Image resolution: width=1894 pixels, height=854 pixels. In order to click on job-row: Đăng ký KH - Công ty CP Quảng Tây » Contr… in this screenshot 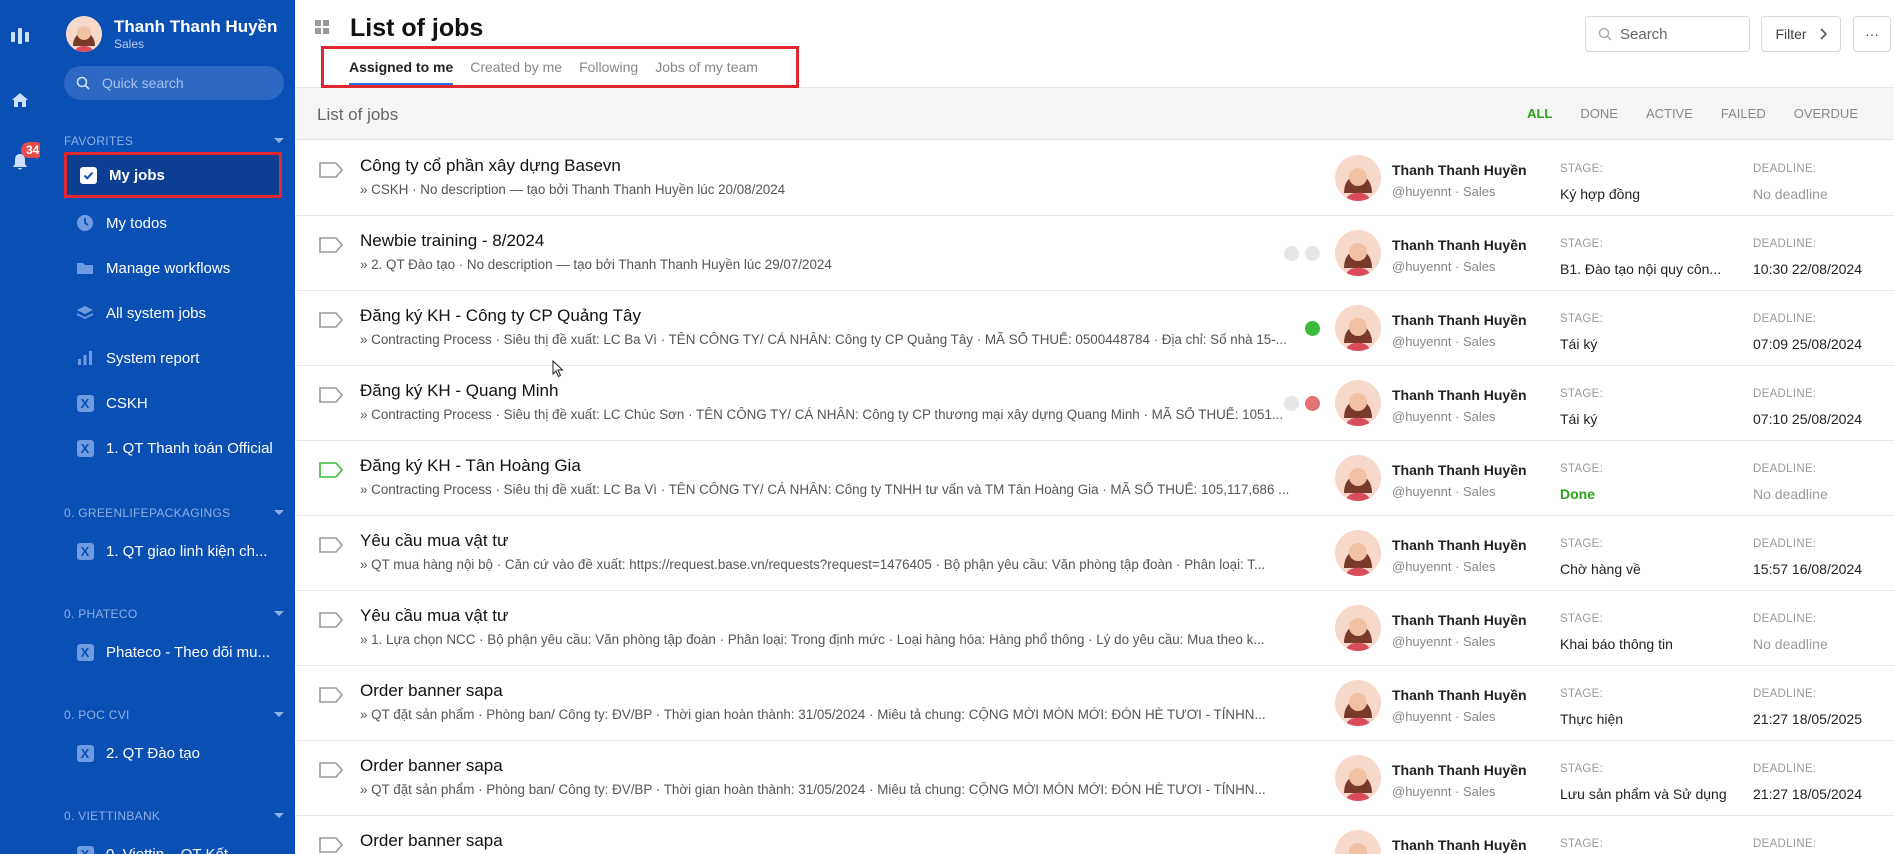, I will do `click(1094, 328)`.